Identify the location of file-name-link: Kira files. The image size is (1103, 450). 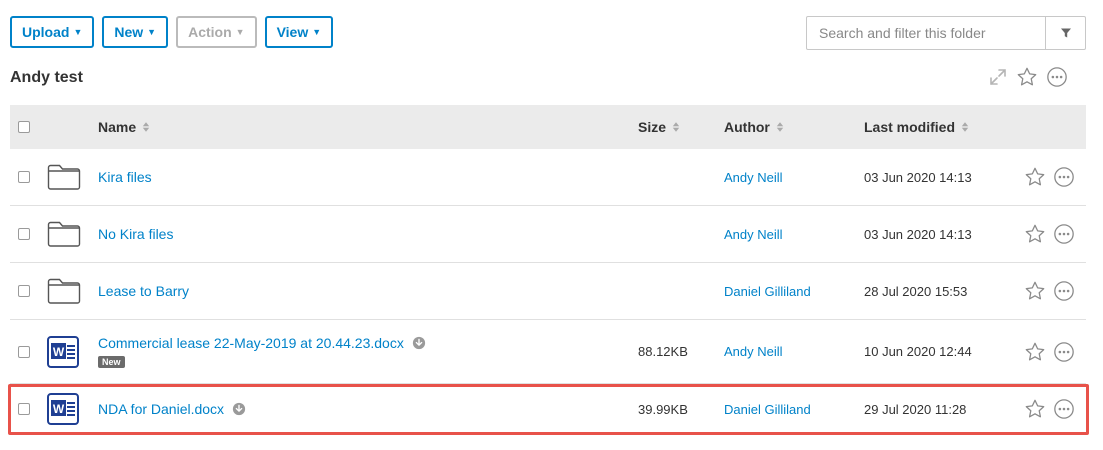
(125, 177).